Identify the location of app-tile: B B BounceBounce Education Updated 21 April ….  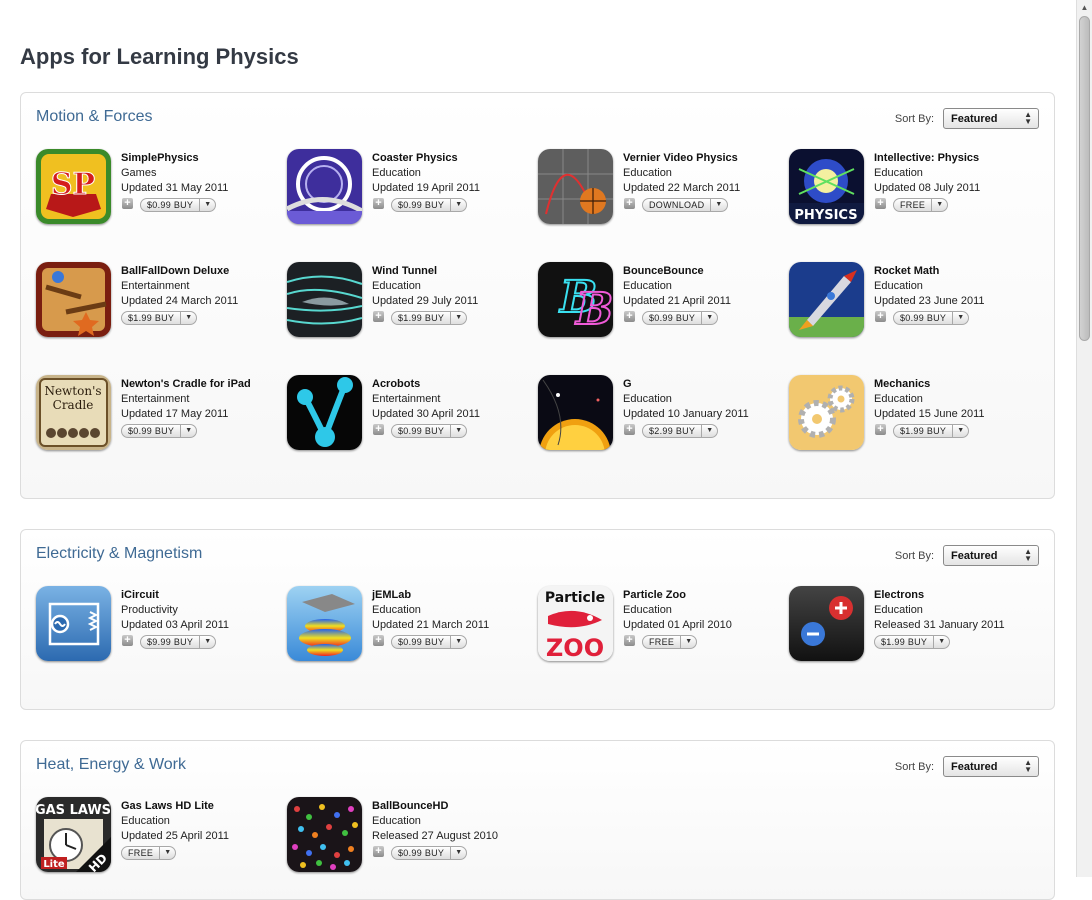
(658, 302).